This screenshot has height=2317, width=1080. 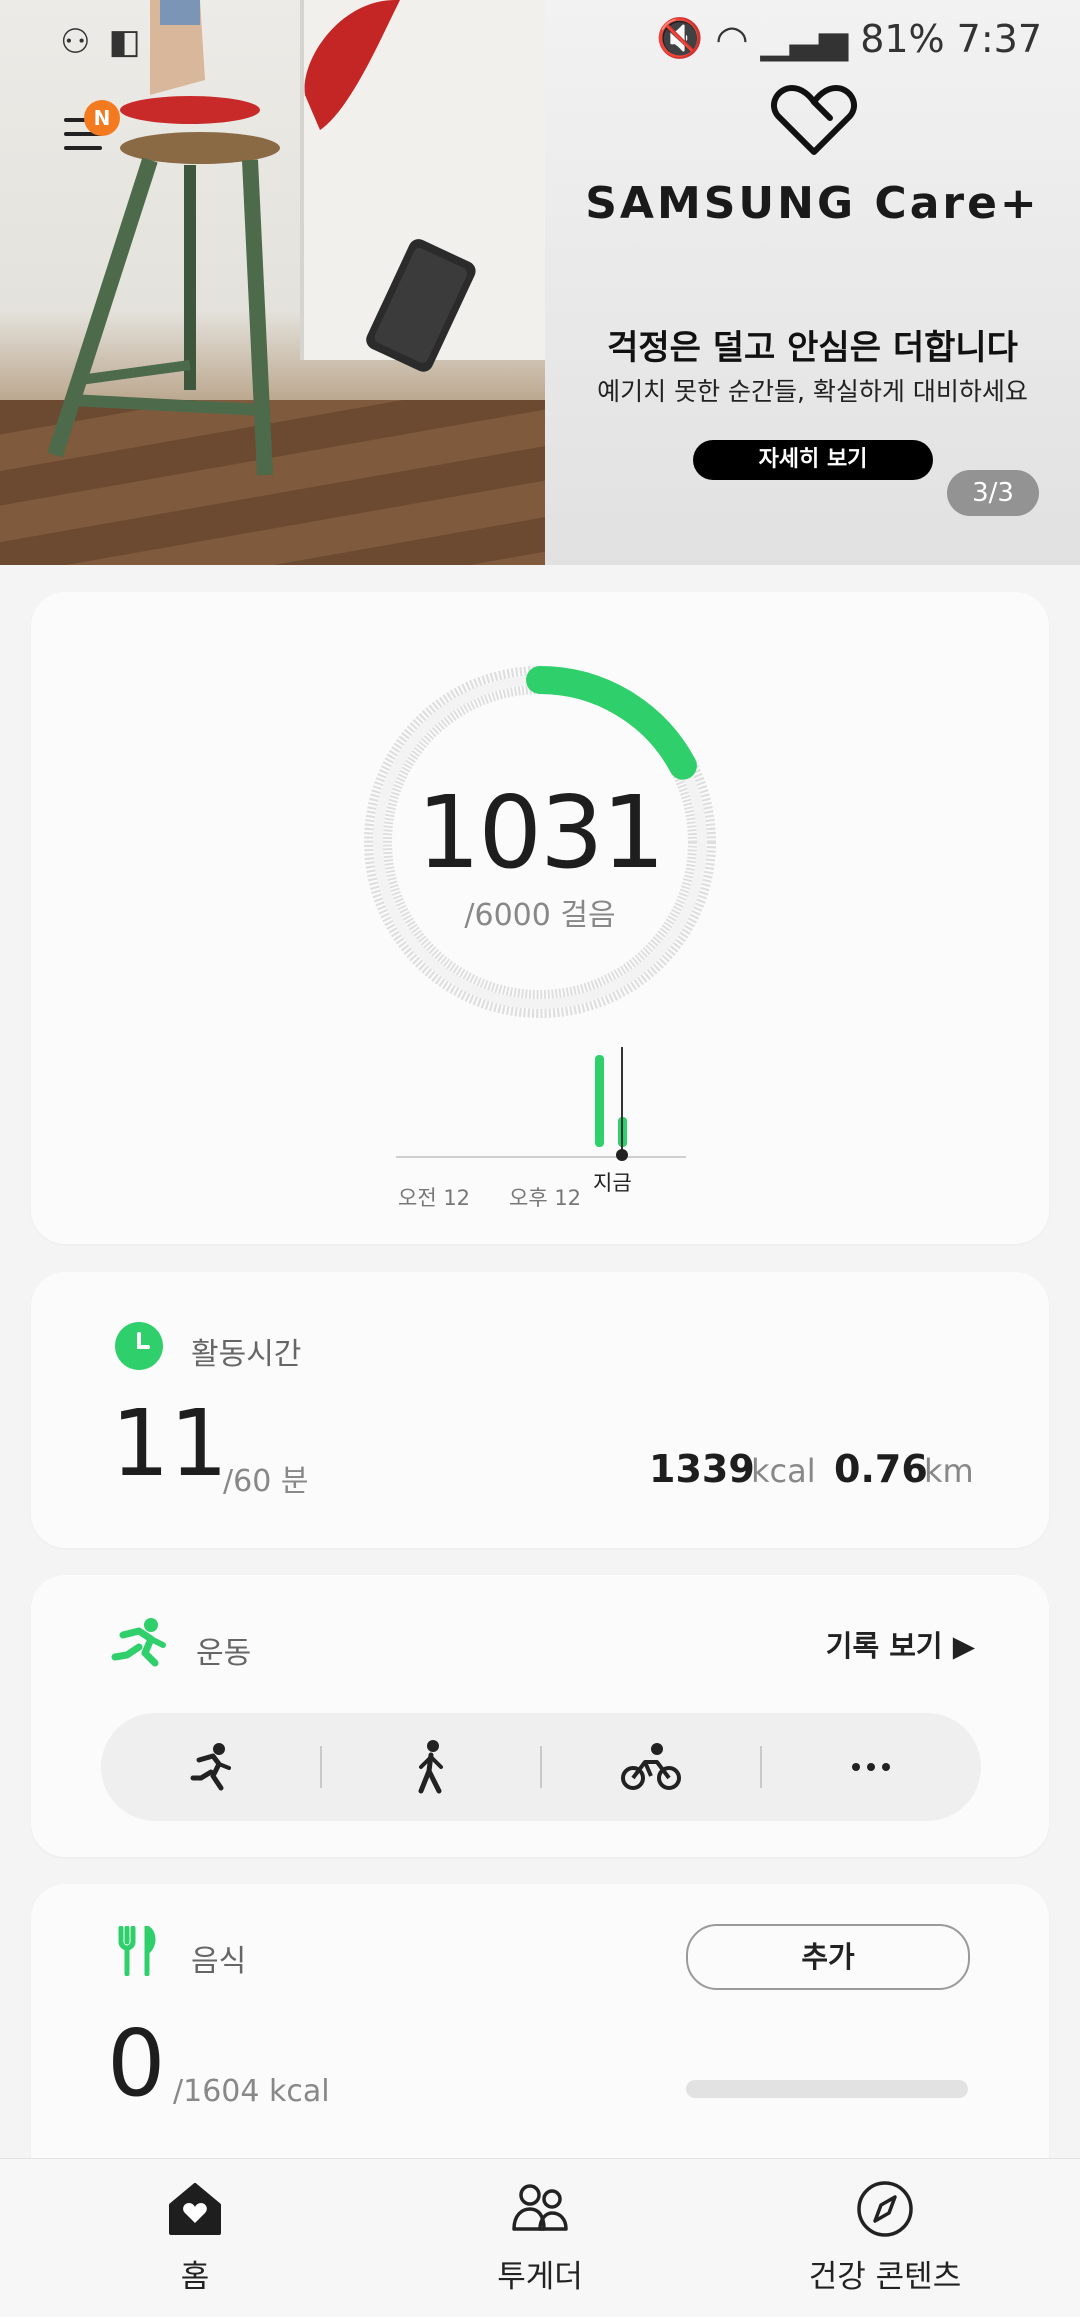 I want to click on bottom-navigation: 홈 투게더 건강 콘텐츠, so click(x=540, y=2237).